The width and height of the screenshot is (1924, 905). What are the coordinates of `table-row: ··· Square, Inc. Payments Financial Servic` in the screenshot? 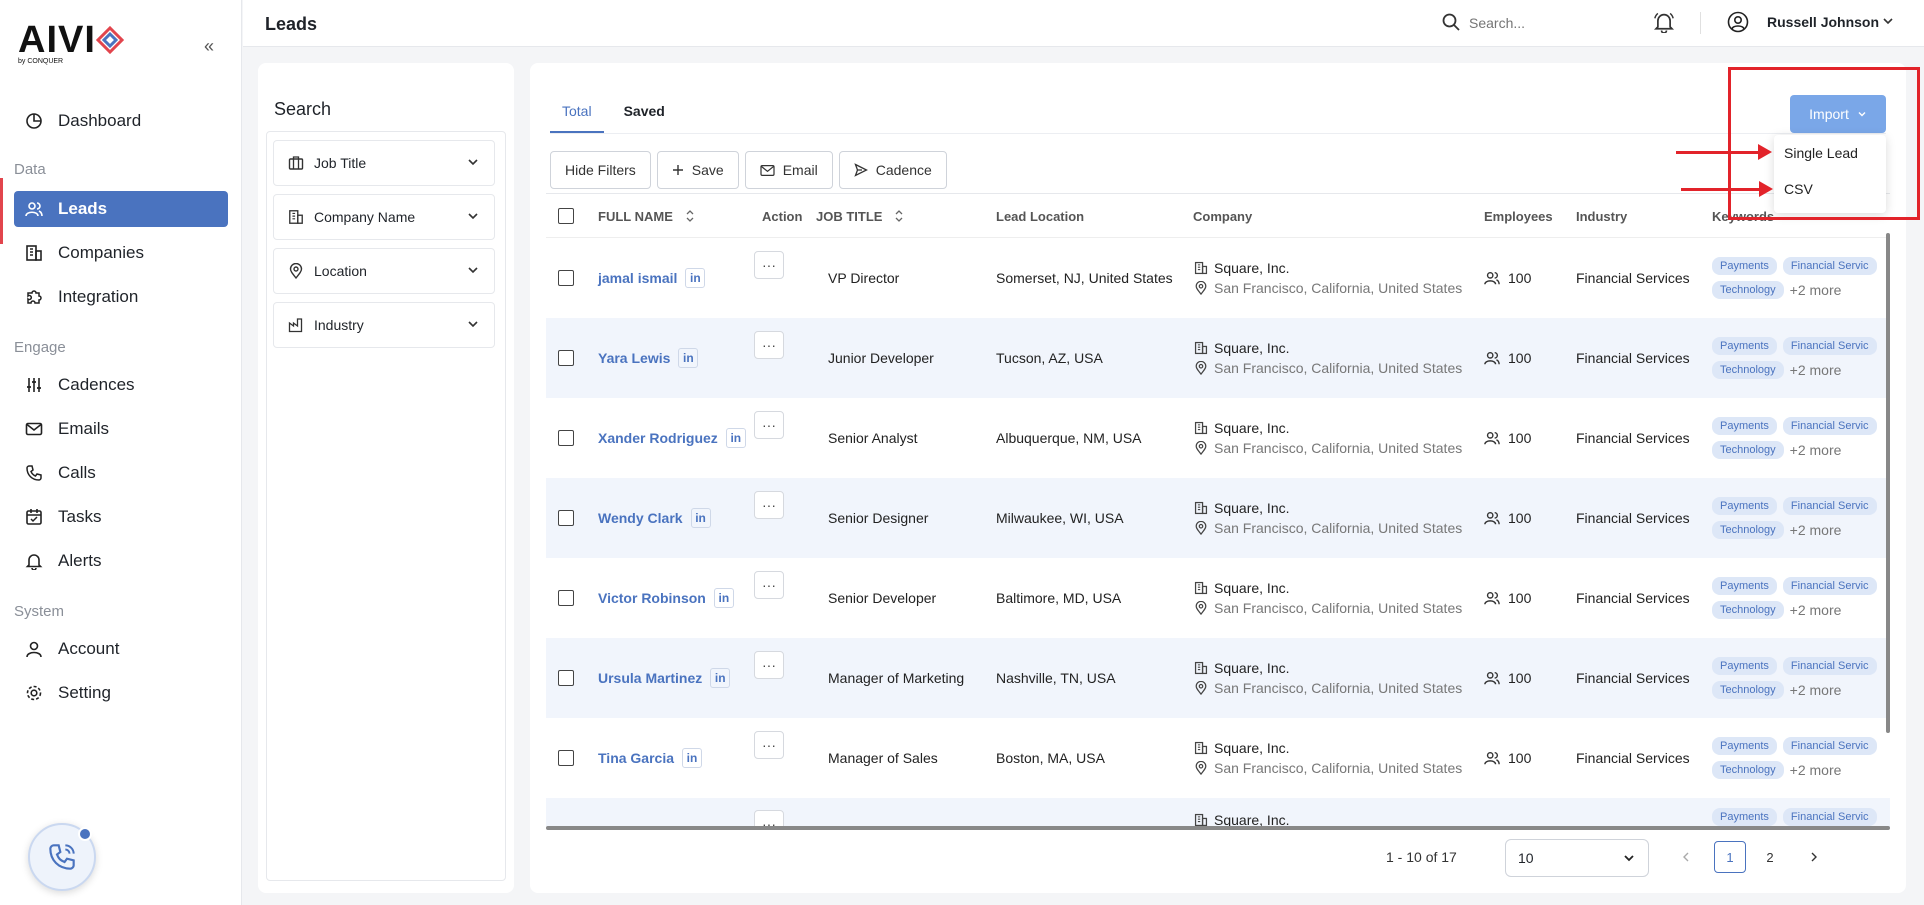 It's located at (1218, 813).